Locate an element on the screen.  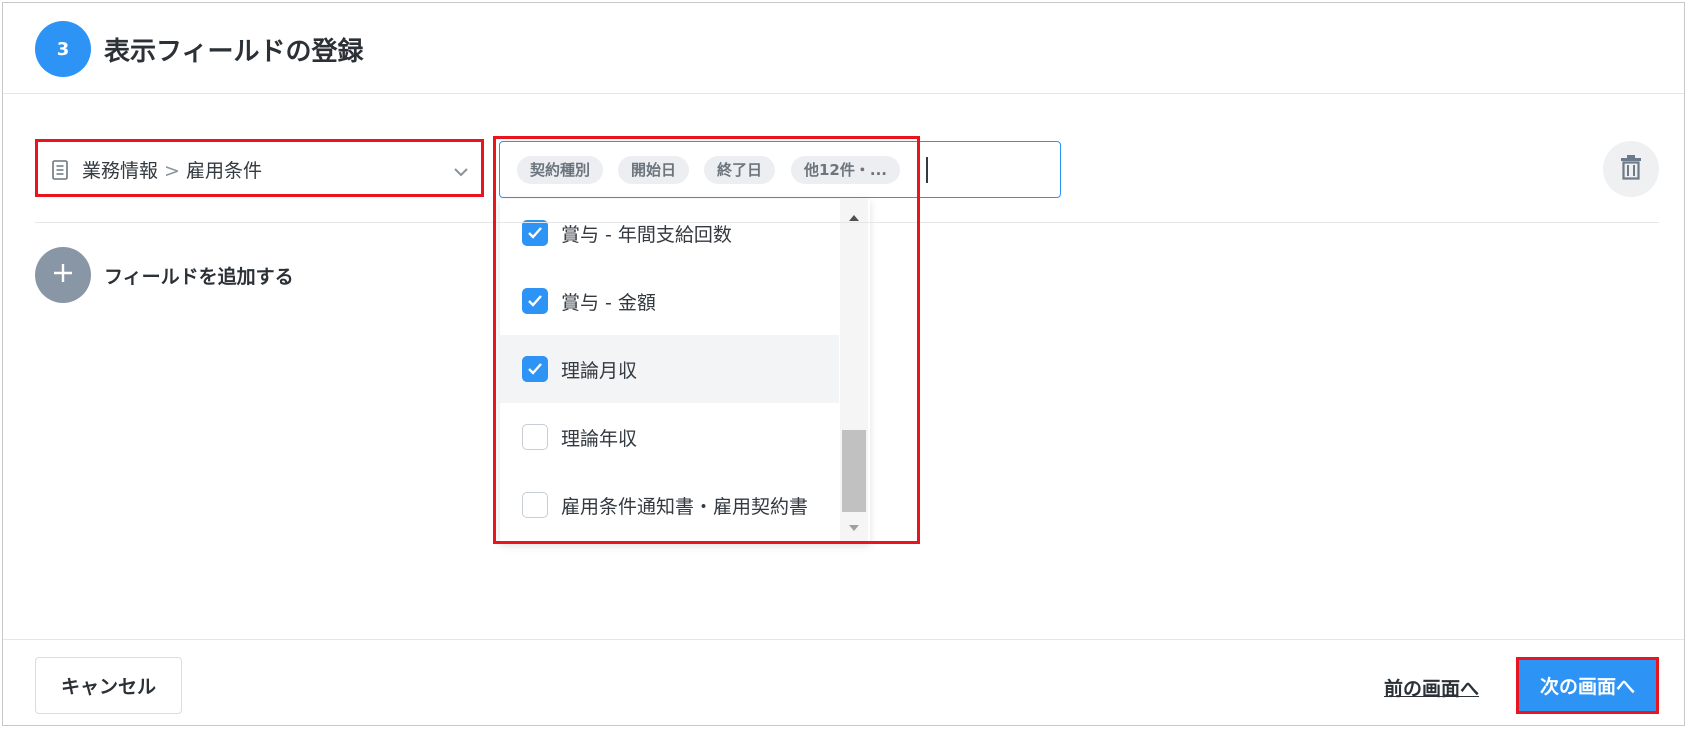
step-number-badge: 3 is located at coordinates (63, 49).